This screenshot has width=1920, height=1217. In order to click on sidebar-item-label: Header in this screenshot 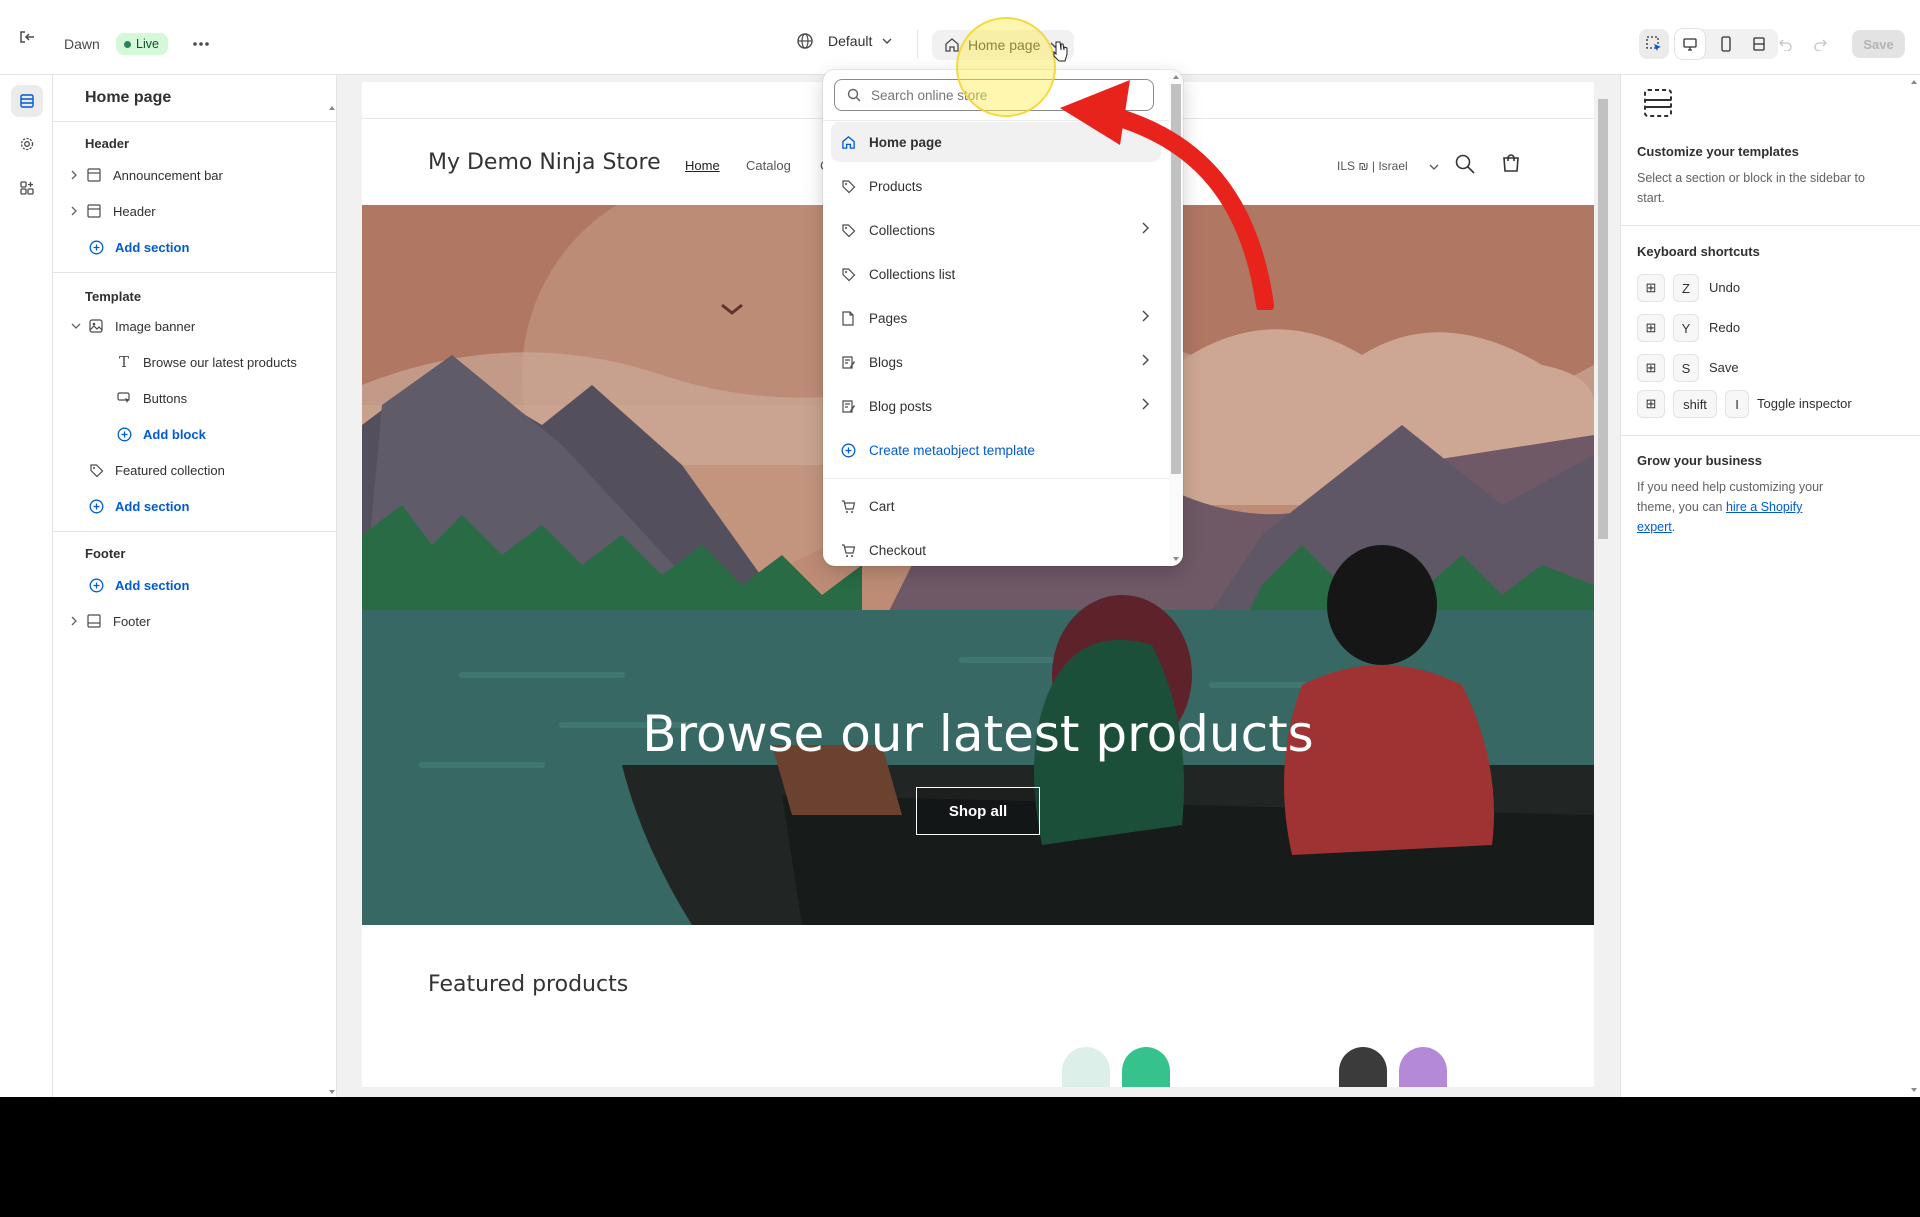, I will do `click(134, 211)`.